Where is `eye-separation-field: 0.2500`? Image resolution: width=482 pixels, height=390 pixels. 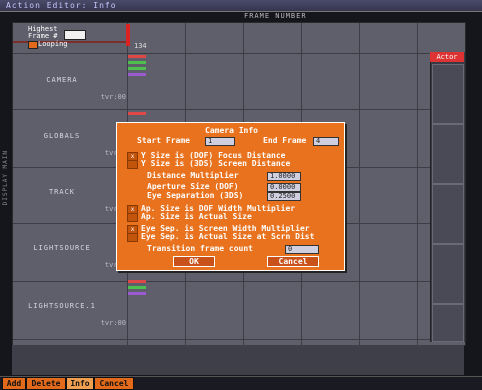 eye-separation-field: 0.2500 is located at coordinates (284, 196).